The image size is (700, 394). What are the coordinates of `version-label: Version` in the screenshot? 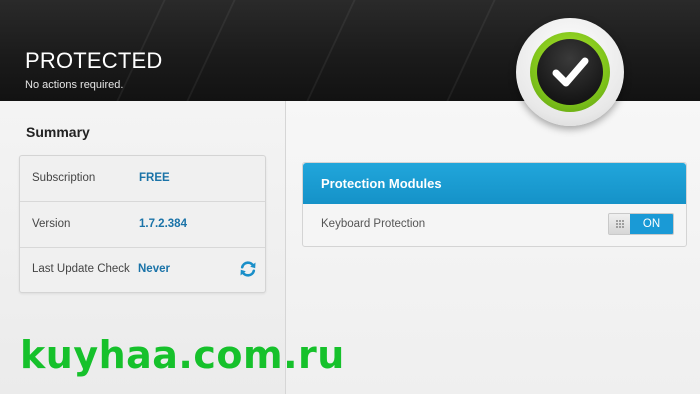 It's located at (51, 224).